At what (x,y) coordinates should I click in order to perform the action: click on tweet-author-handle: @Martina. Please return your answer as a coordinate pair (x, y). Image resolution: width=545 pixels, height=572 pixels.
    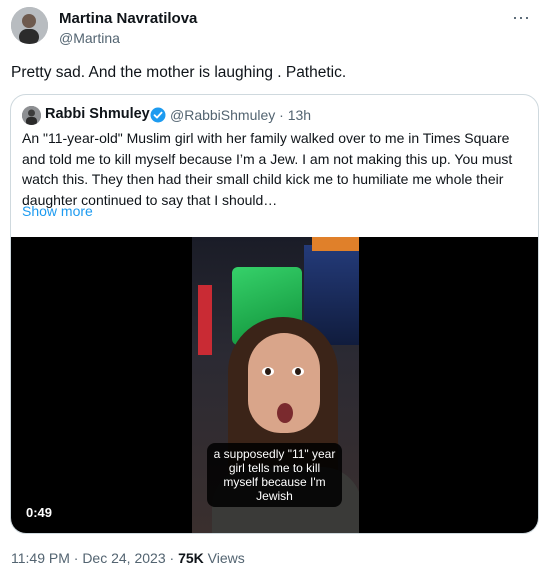
    Looking at the image, I should click on (89, 38).